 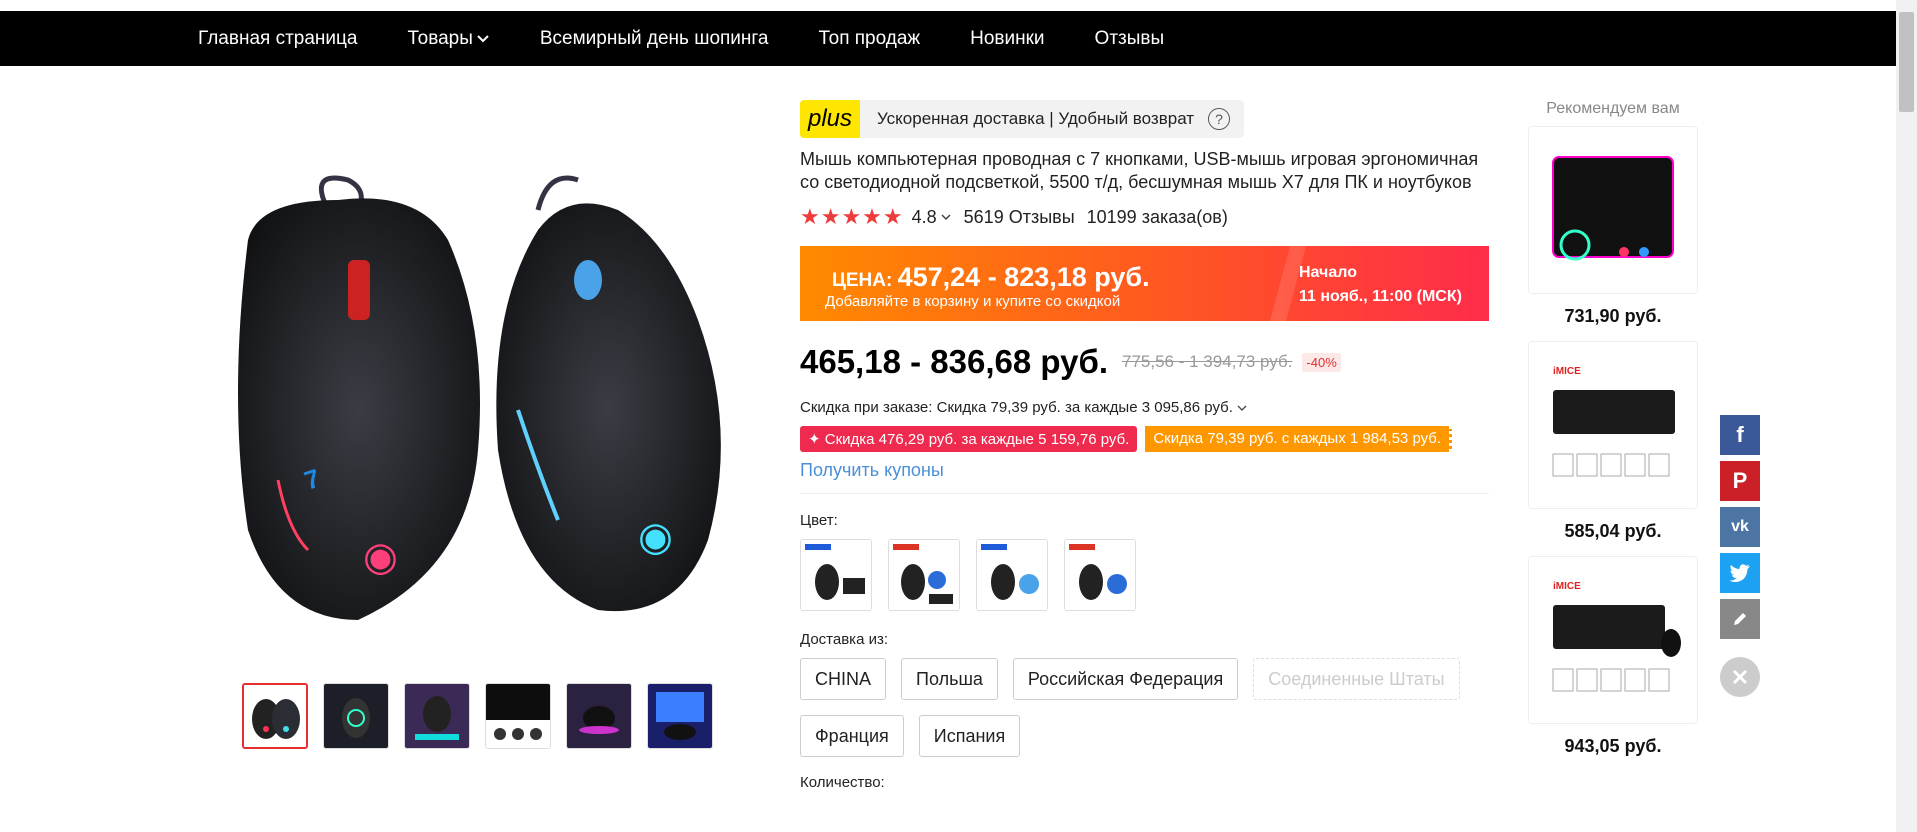 What do you see at coordinates (954, 361) in the screenshot?
I see `current-price: 465,18 - 836,68 руб.` at bounding box center [954, 361].